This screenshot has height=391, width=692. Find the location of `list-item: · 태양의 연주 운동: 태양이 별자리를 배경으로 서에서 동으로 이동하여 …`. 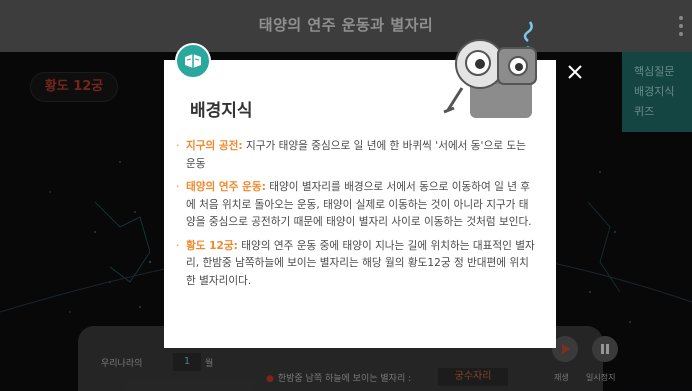

list-item: · 태양의 연주 운동: 태양이 별자리를 배경으로 서에서 동으로 이동하여 … is located at coordinates (356, 205).